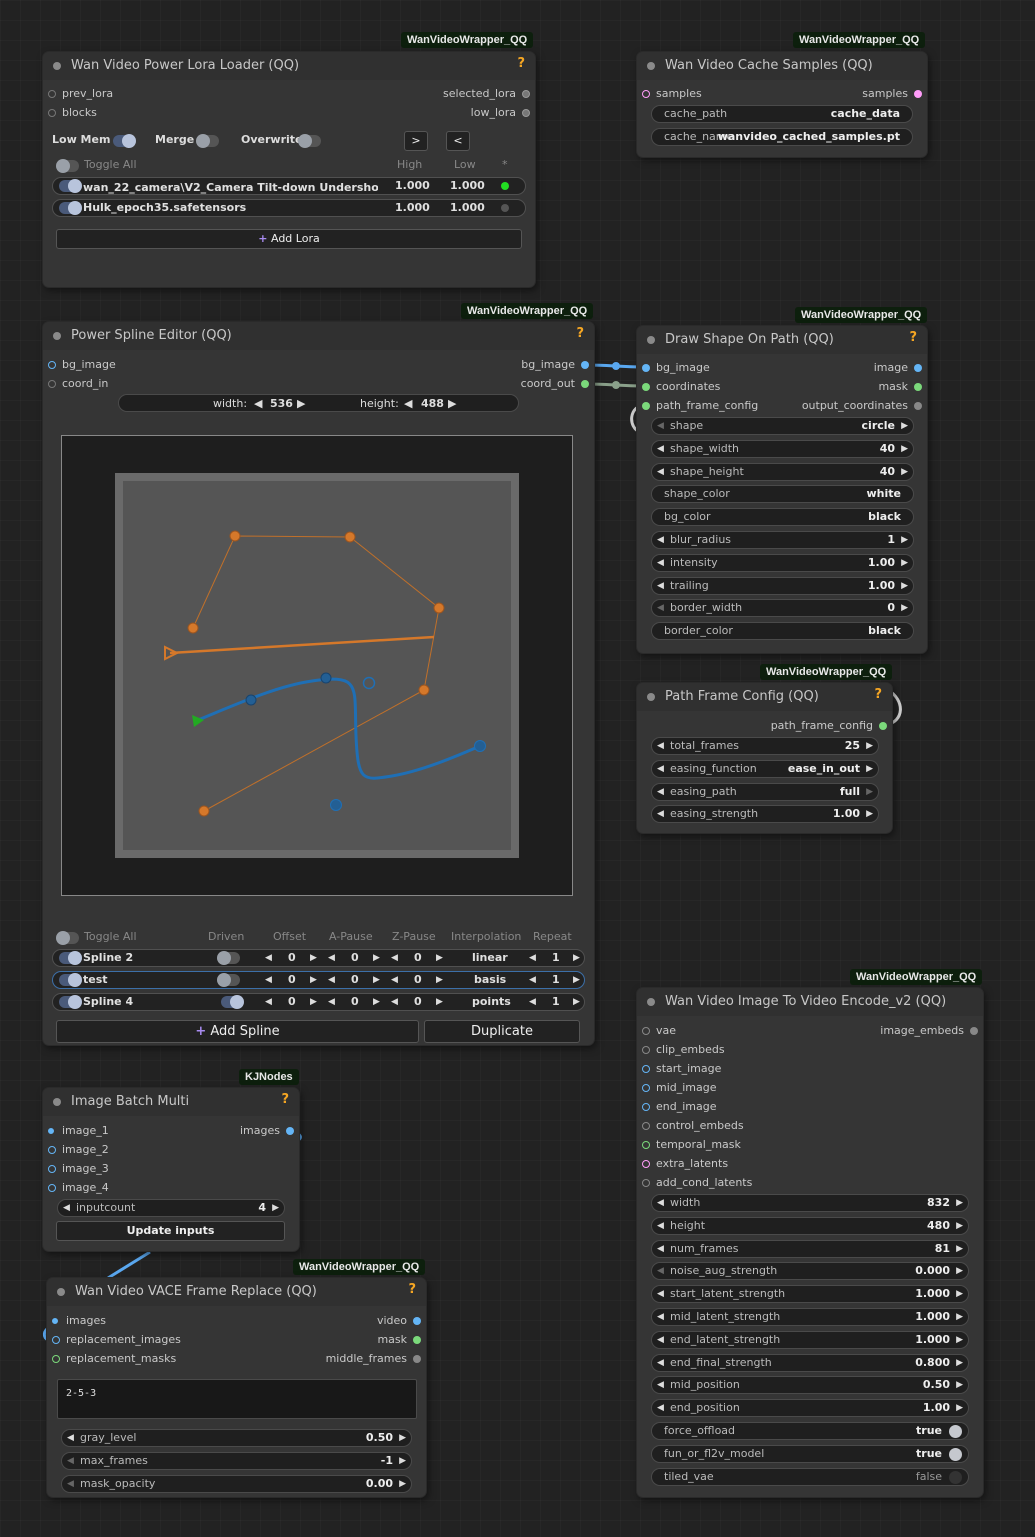 The width and height of the screenshot is (1035, 1537). Describe the element at coordinates (810, 1225) in the screenshot. I see `height-widget: ◀ height 480 ▶` at that location.